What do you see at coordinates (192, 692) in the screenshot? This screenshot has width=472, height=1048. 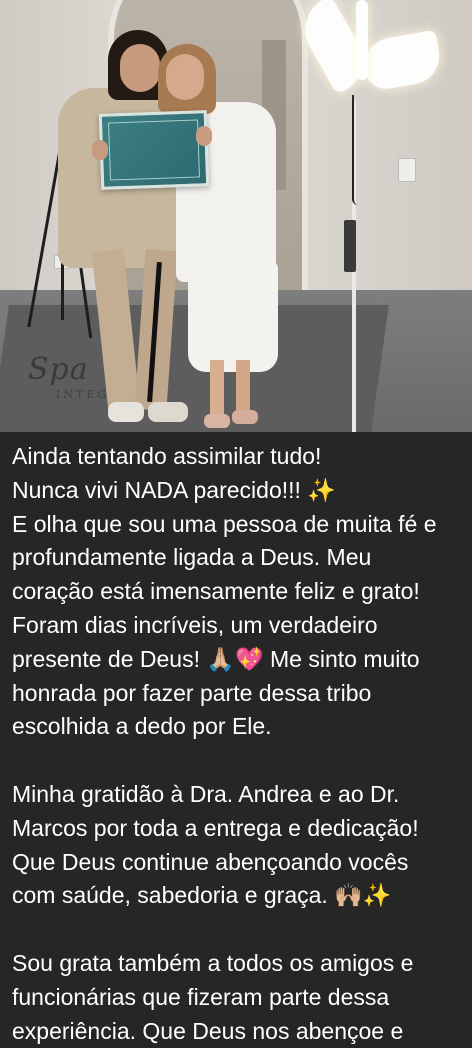 I see `caption-line: honrada por fazer parte dessa tribo` at bounding box center [192, 692].